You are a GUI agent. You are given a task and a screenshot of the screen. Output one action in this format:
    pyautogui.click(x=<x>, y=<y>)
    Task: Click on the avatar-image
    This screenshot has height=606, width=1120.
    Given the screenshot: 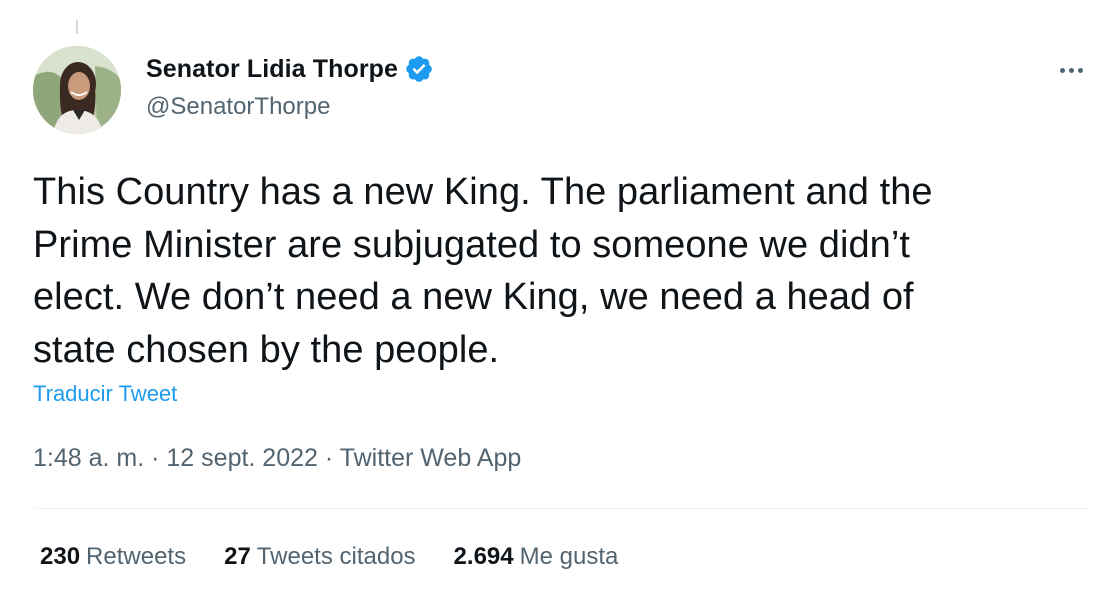 What is the action you would take?
    pyautogui.click(x=77, y=90)
    